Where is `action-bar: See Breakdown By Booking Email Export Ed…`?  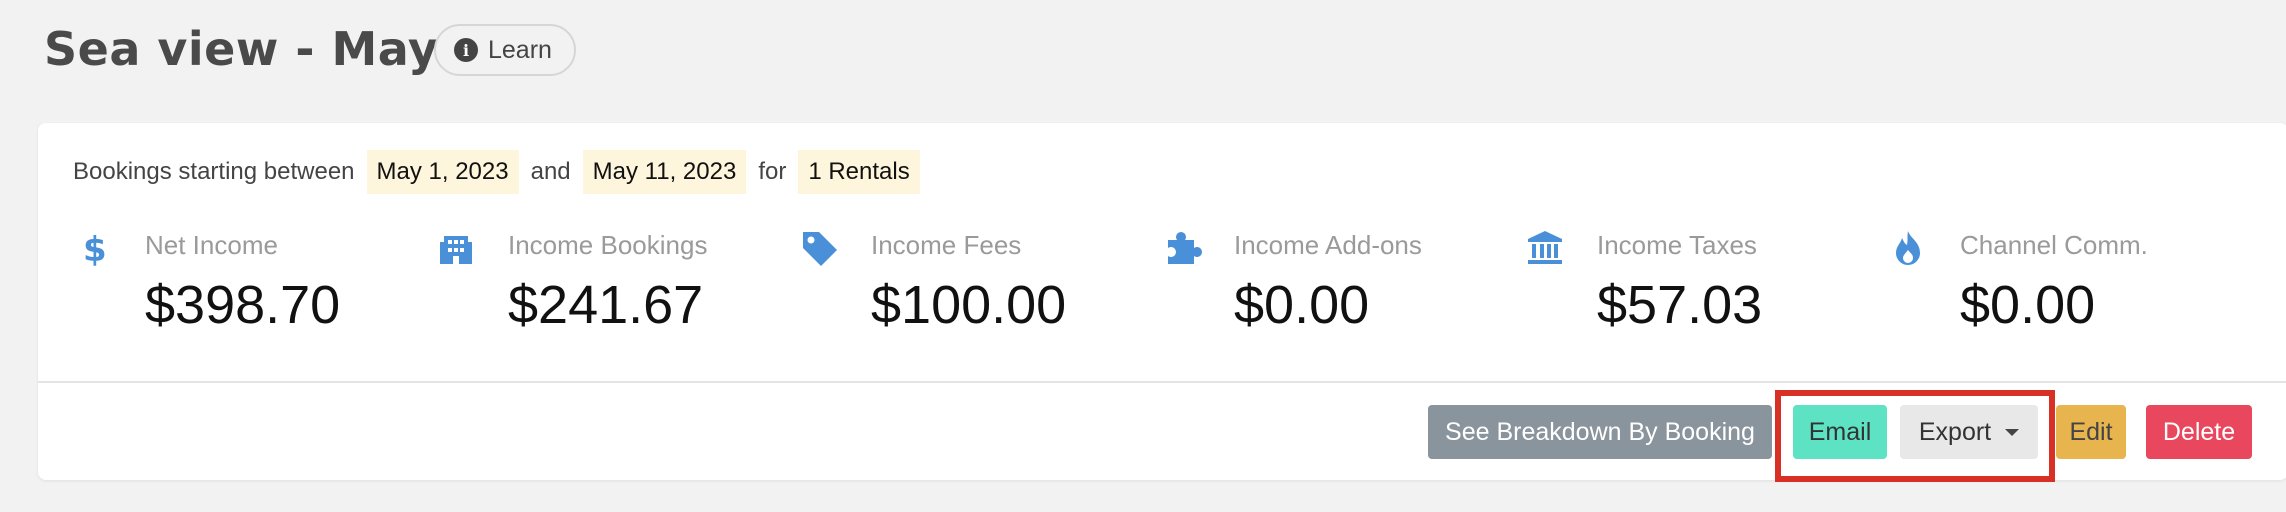 action-bar: See Breakdown By Booking Email Export Ed… is located at coordinates (1162, 433).